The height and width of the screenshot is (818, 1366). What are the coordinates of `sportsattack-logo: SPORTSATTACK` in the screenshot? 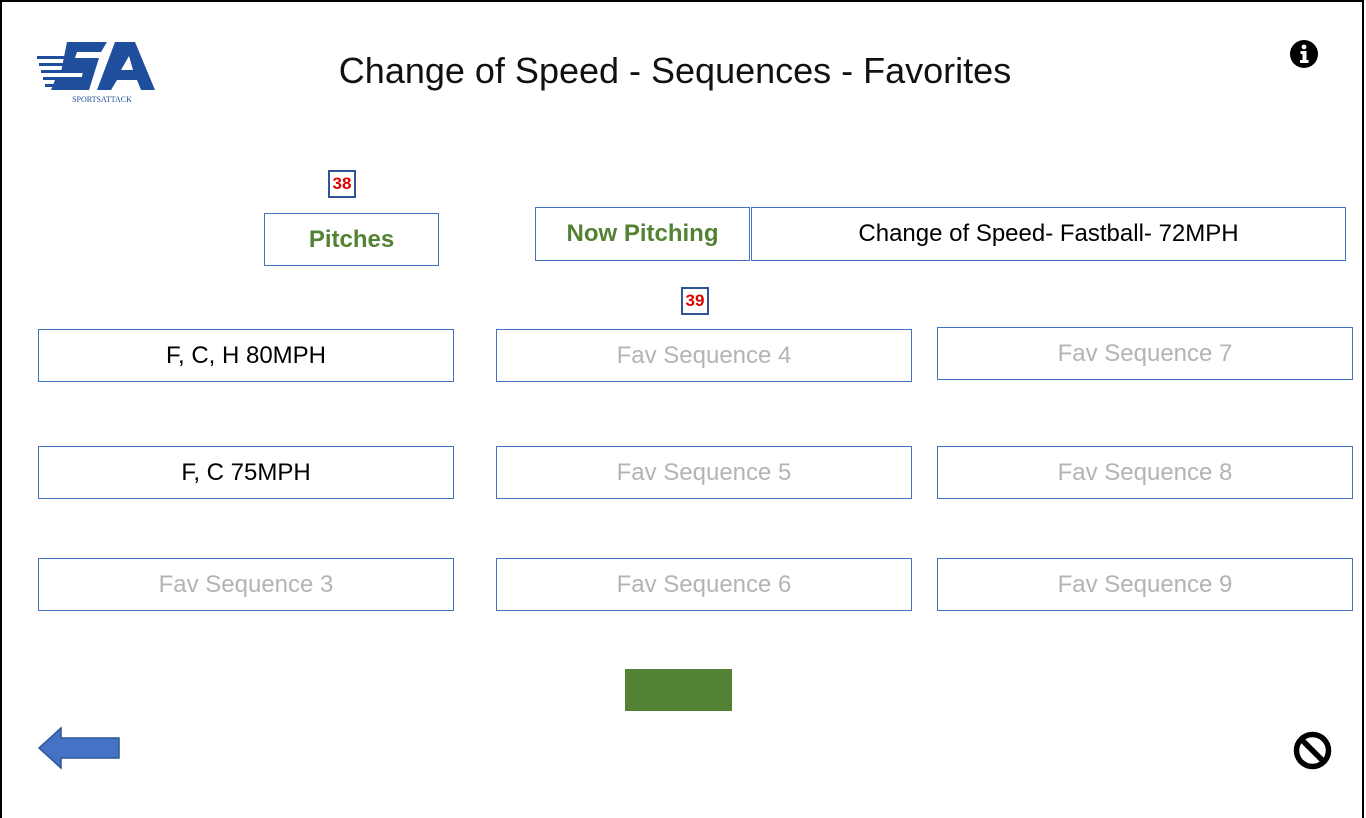 It's located at (96, 73).